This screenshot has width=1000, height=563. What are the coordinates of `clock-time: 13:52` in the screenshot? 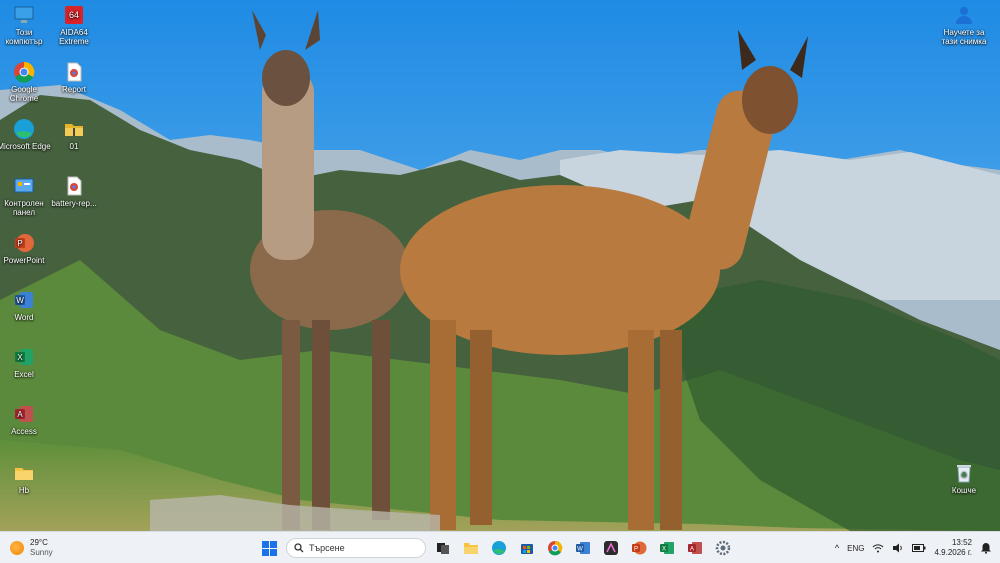 It's located at (961, 542).